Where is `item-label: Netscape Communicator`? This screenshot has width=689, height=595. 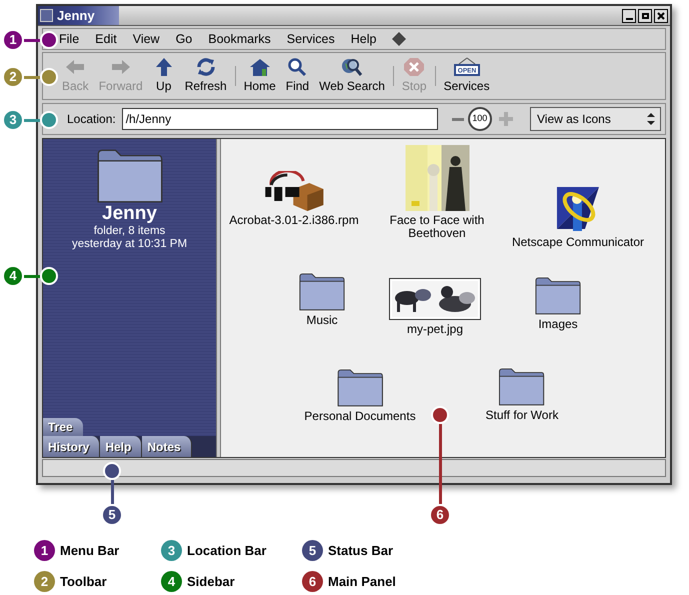 item-label: Netscape Communicator is located at coordinates (578, 242).